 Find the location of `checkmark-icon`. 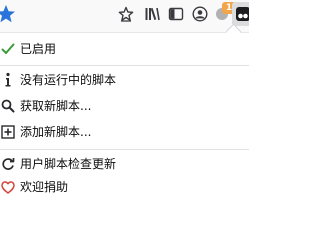

checkmark-icon is located at coordinates (8, 49).